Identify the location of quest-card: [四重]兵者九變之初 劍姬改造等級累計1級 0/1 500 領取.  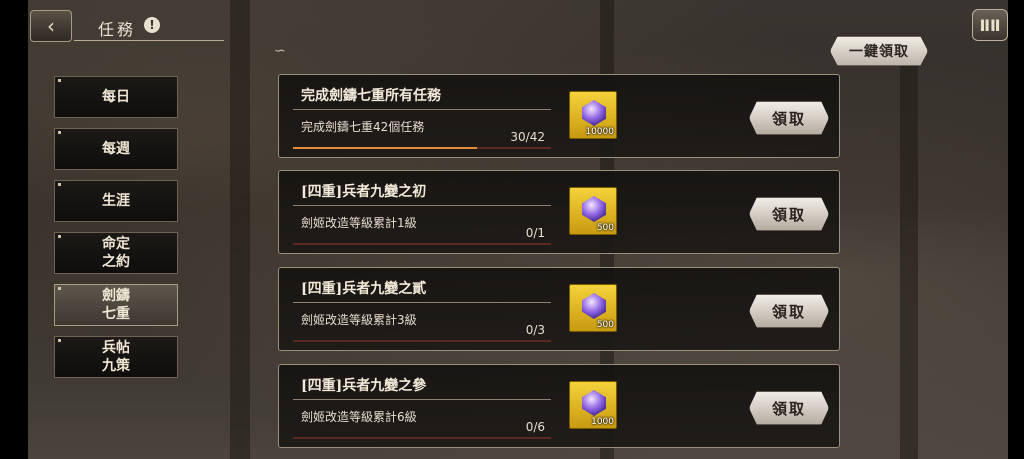
(559, 212).